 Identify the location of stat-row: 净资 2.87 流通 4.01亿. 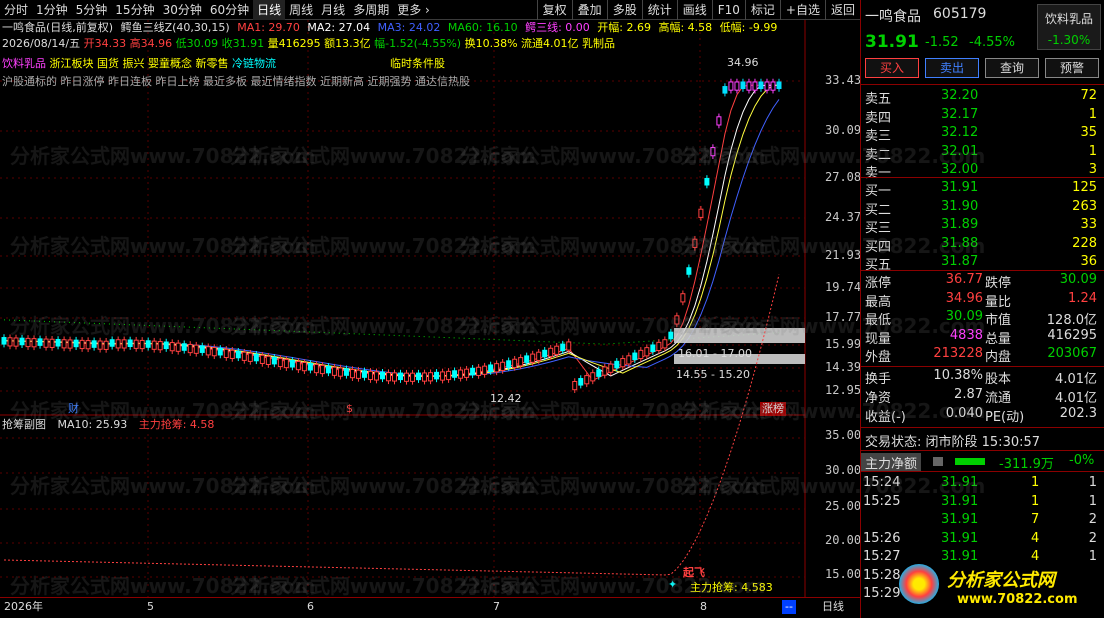
(981, 396).